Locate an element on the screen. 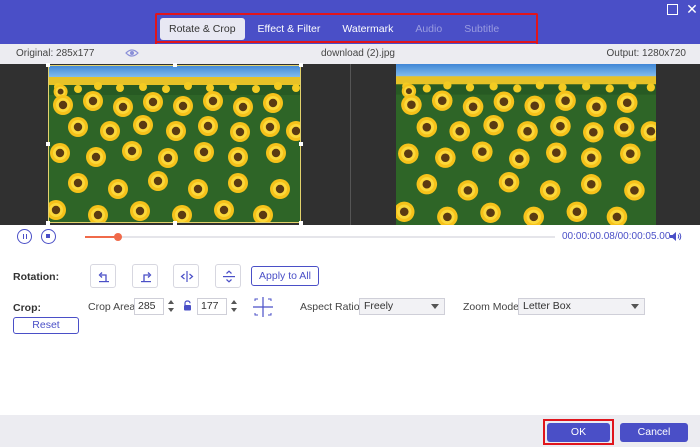 The image size is (700, 447). center-crop-icon is located at coordinates (263, 307).